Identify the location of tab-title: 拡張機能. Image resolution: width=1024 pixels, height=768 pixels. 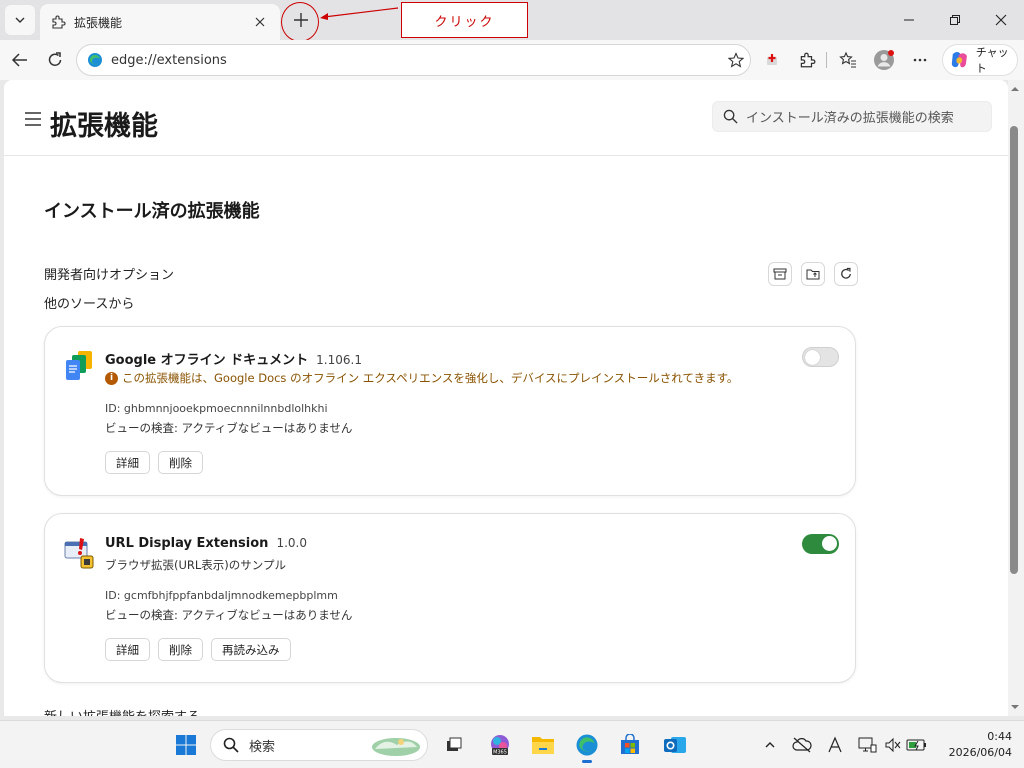
(98, 22).